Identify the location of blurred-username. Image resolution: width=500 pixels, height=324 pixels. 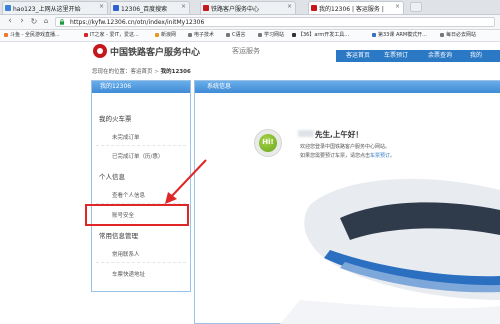
(306, 133).